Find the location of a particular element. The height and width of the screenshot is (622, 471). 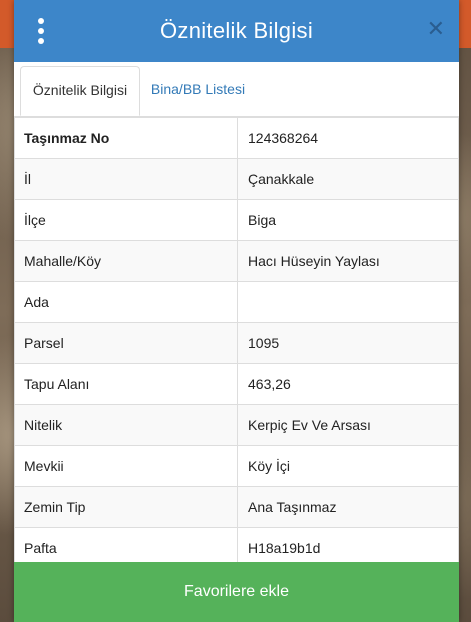

table-row: İl Çanakkale is located at coordinates (236, 179).